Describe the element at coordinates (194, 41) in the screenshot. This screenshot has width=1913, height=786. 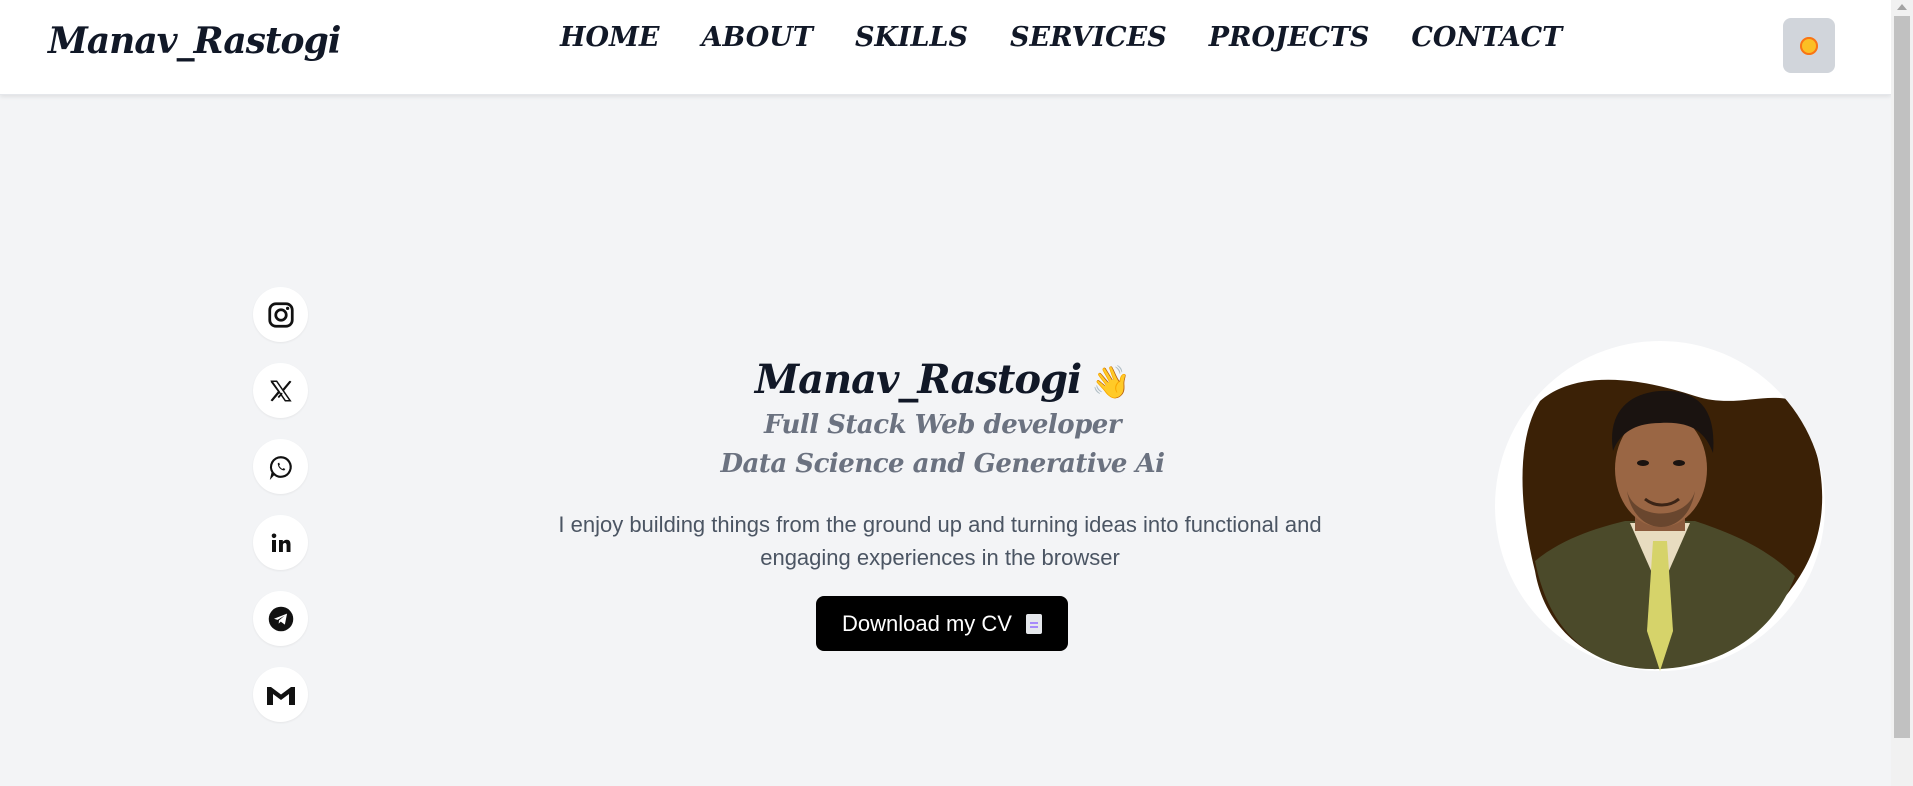
I see `site-logo: Manav_Rastogi` at that location.